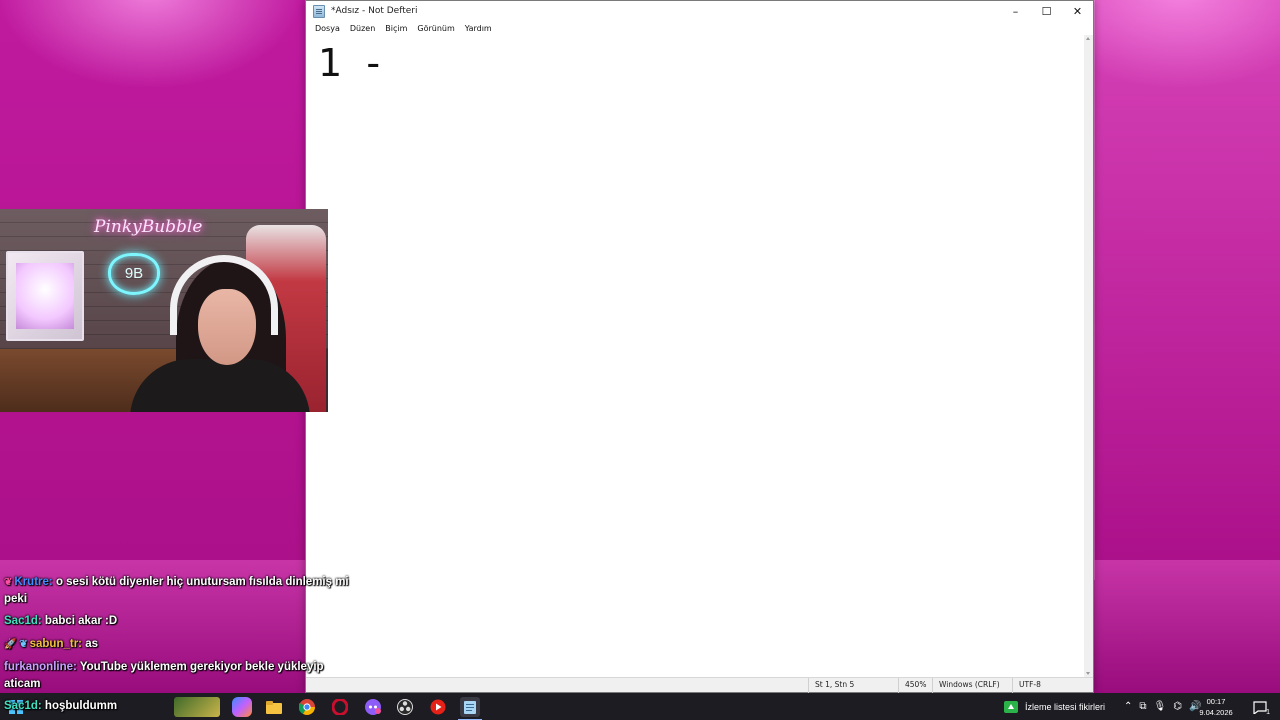 The image size is (1280, 720). Describe the element at coordinates (179, 621) in the screenshot. I see `chat-message: Sac1d: babci akar :D` at that location.